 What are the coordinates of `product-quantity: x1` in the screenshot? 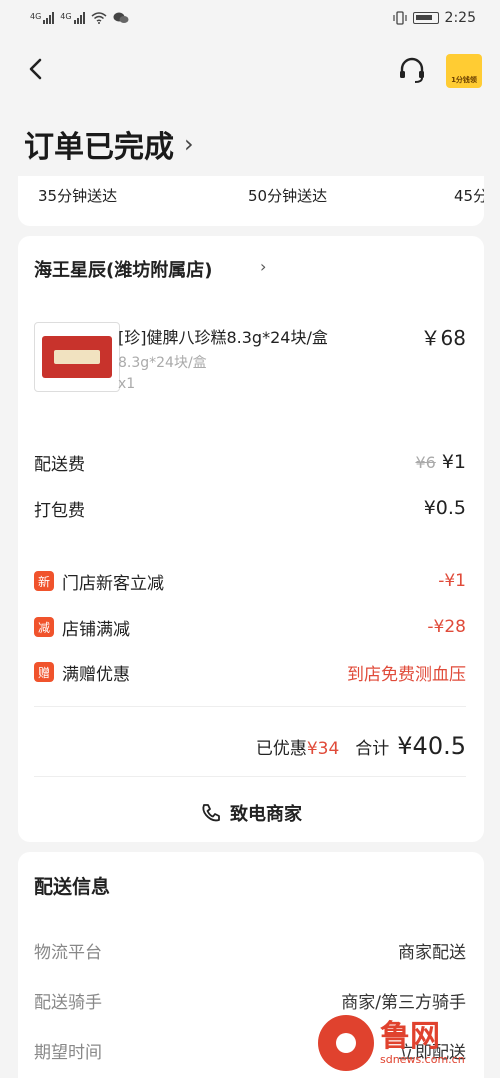 It's located at (127, 384).